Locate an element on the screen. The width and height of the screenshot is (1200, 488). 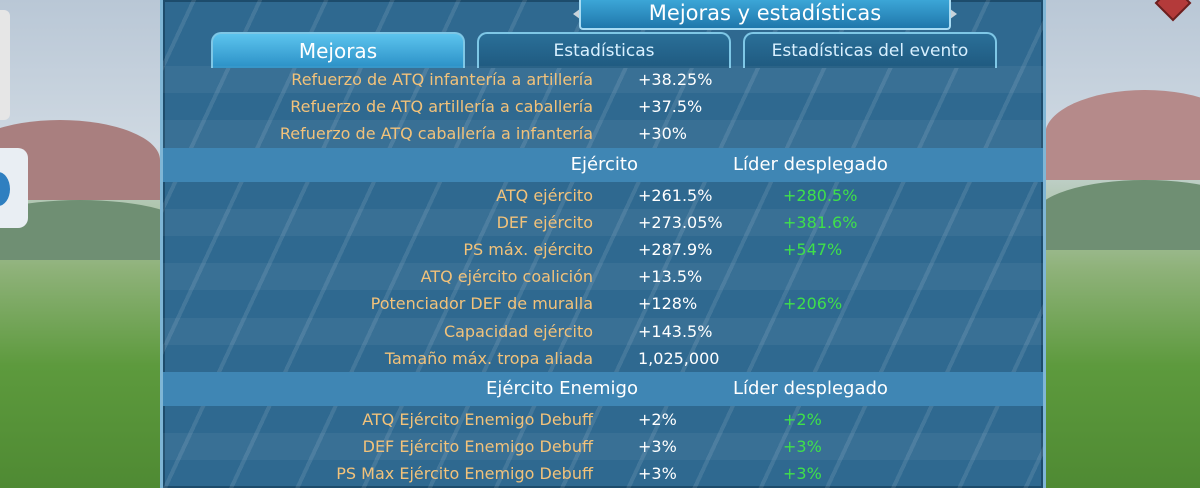
panel-title: Mejoras y estadísticas is located at coordinates (765, 15).